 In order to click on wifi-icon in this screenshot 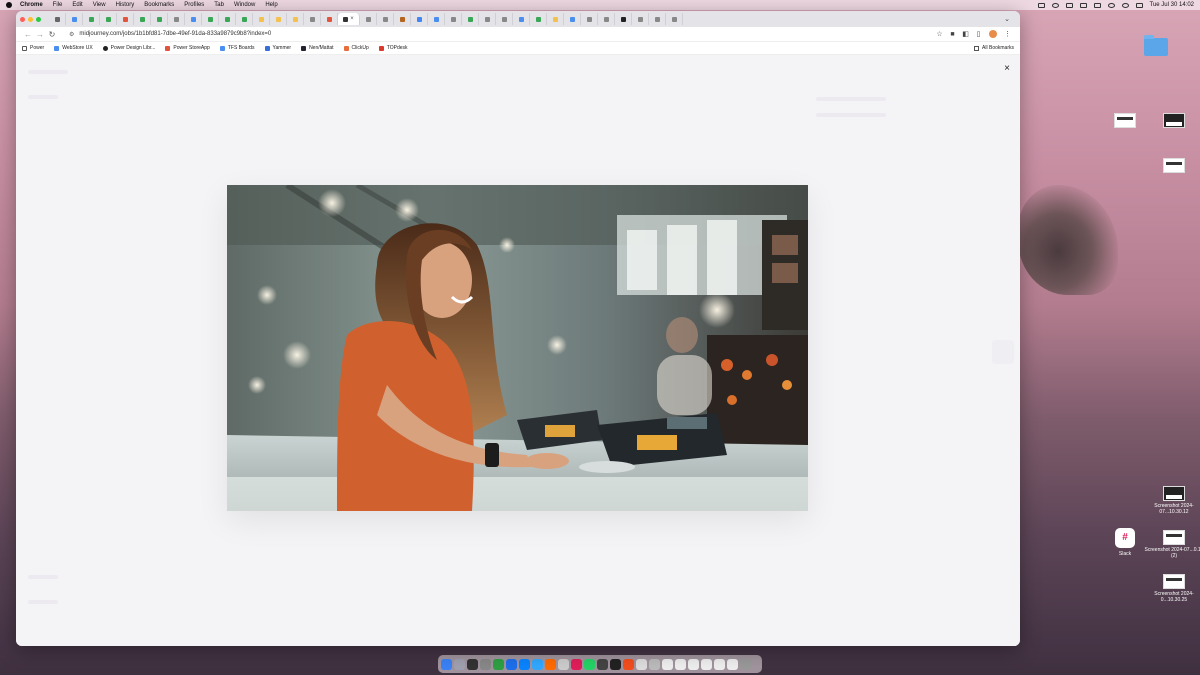, I will do `click(1111, 5)`.